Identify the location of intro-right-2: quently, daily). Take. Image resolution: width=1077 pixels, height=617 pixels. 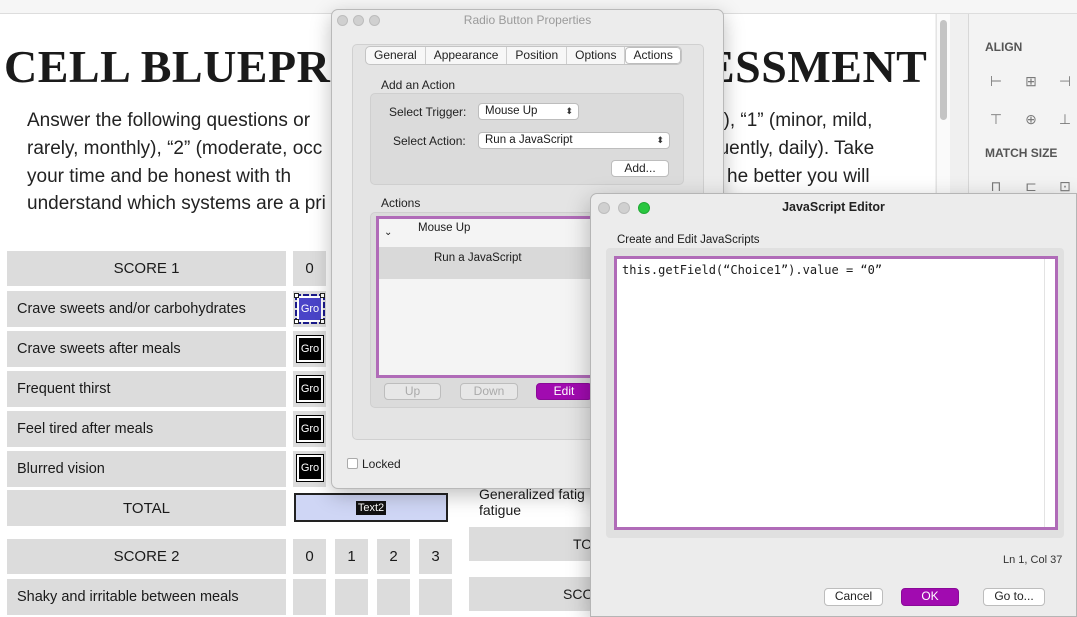
(791, 148).